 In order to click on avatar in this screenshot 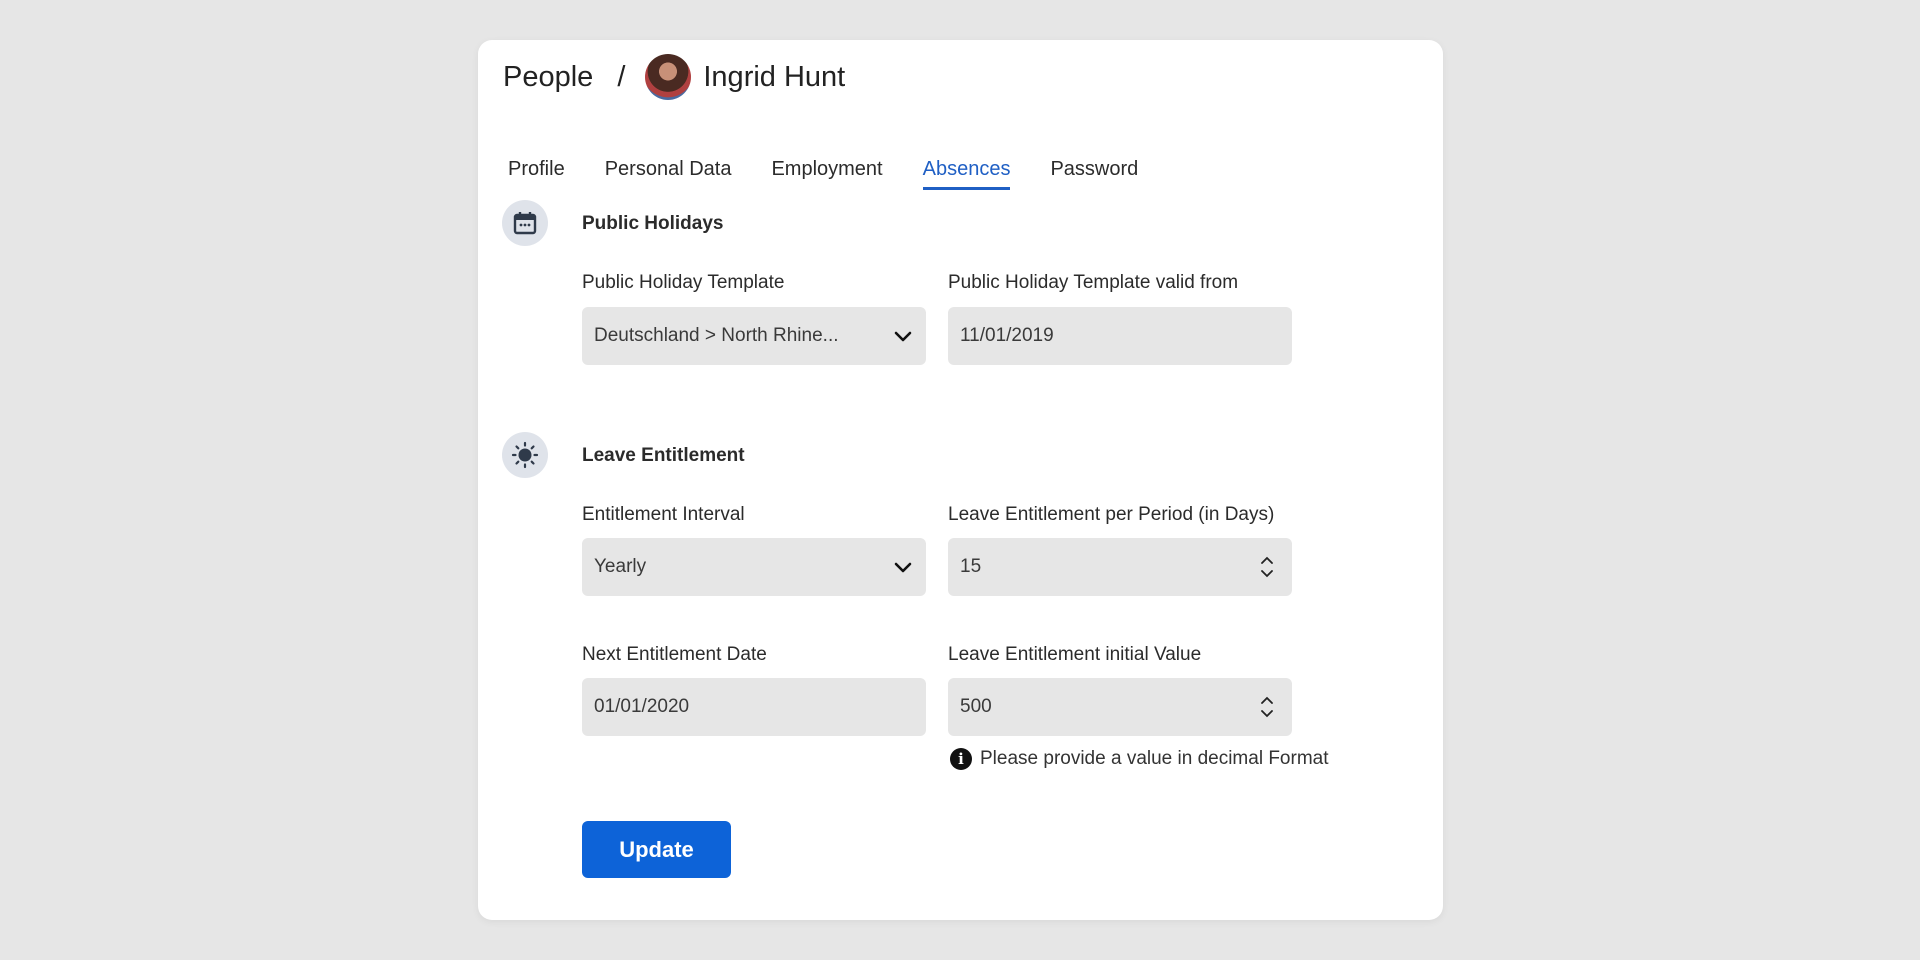, I will do `click(668, 77)`.